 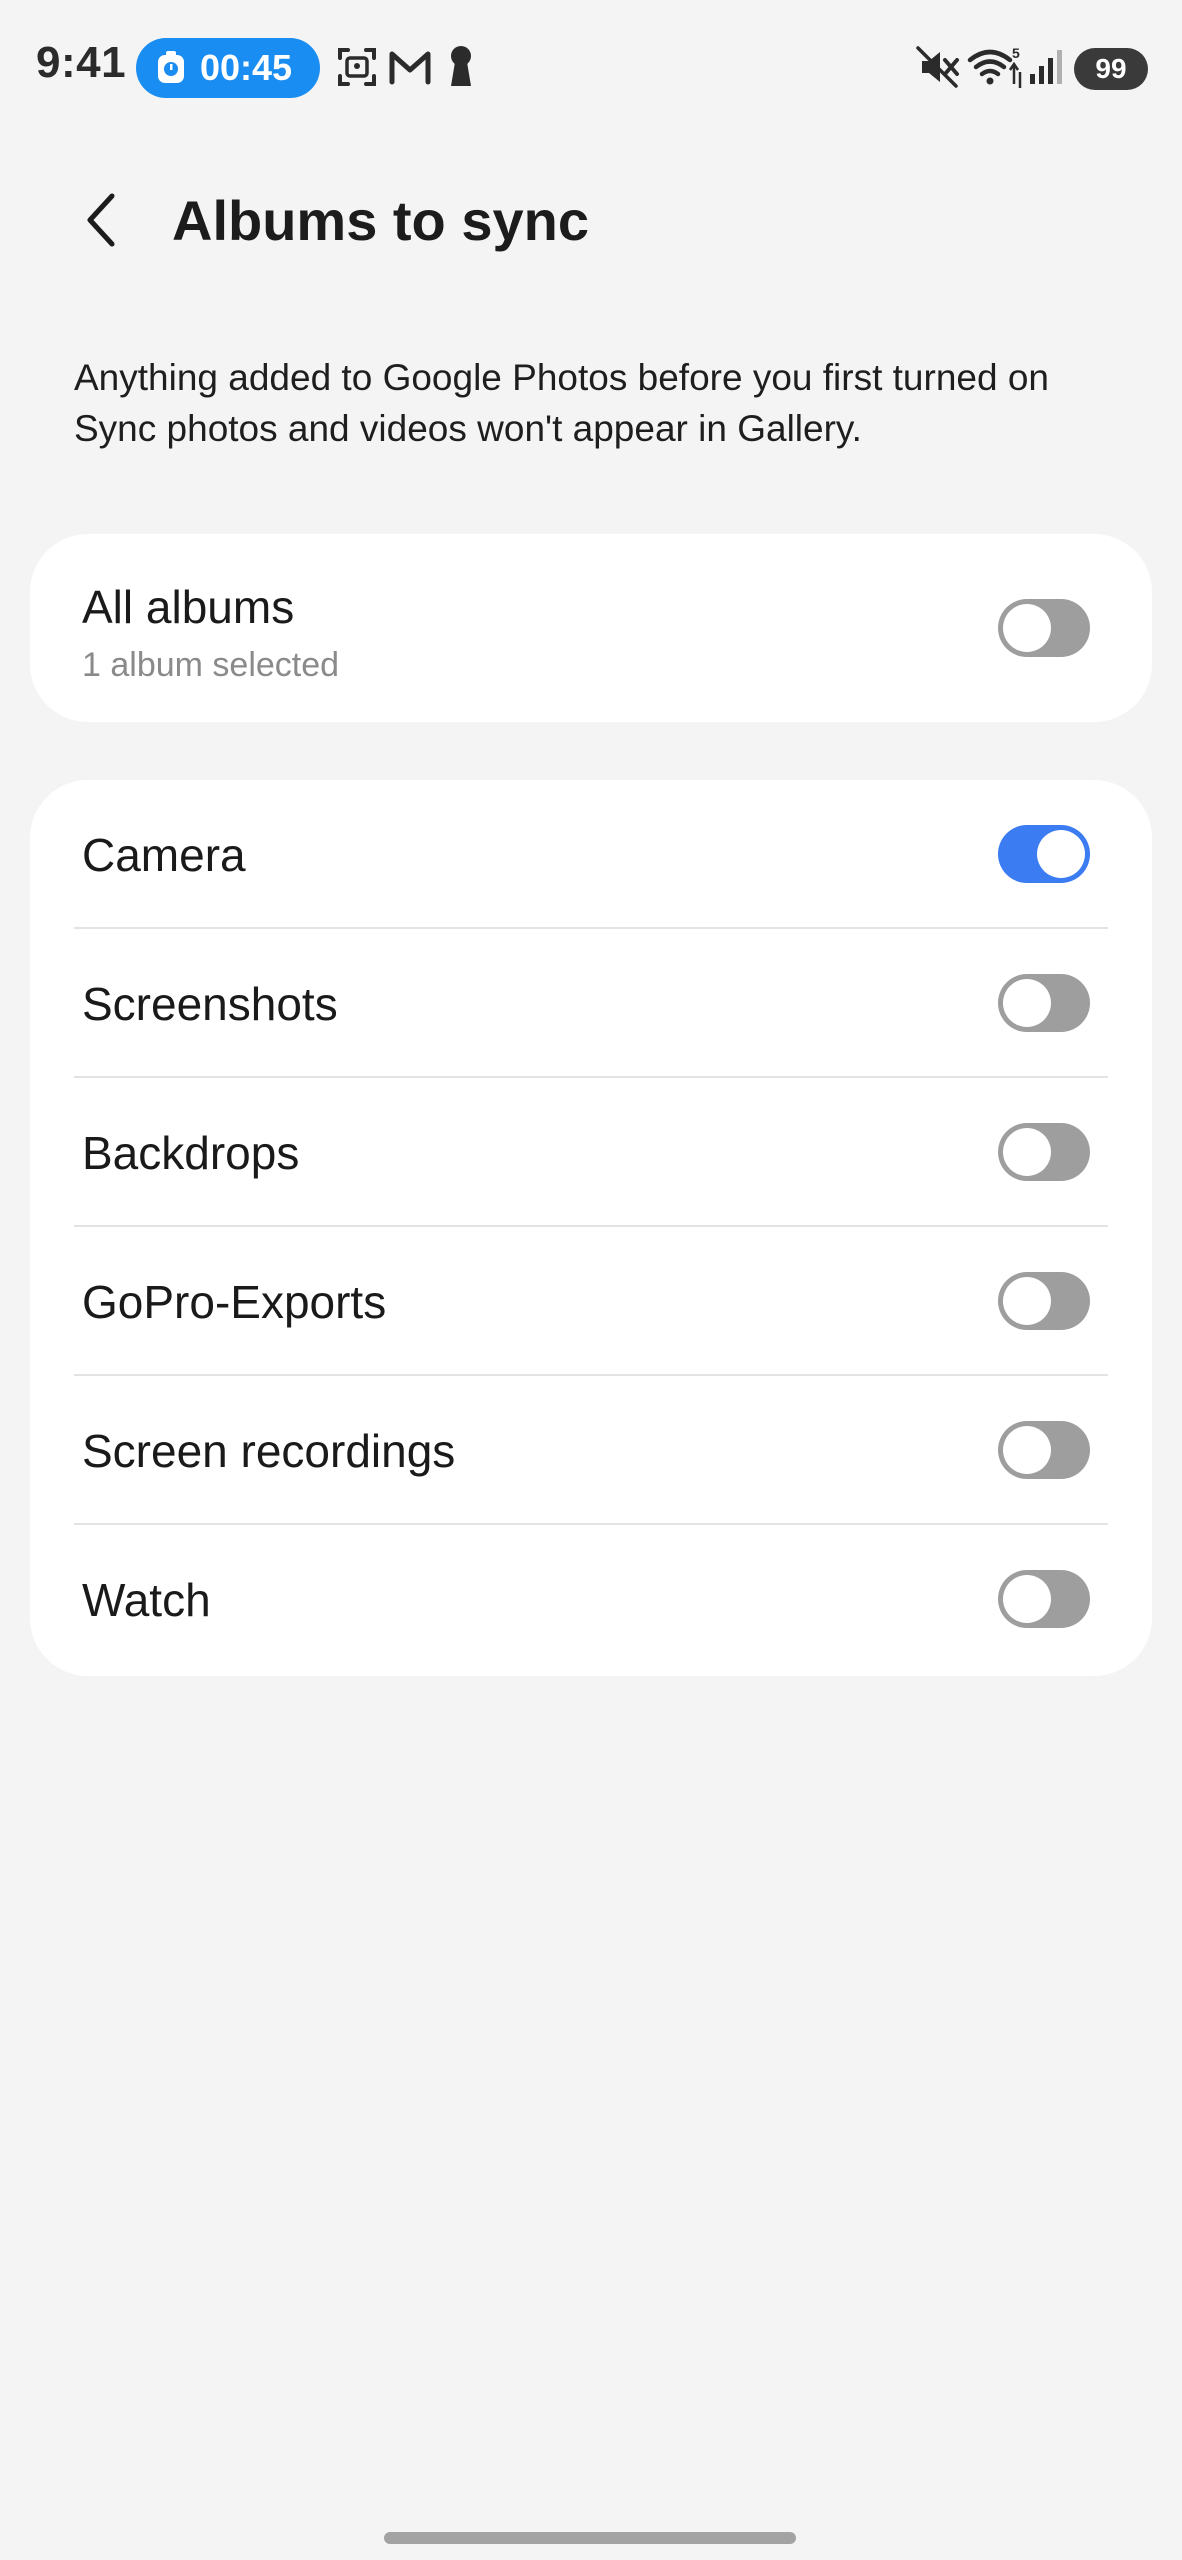 I want to click on album-toggle-watch, so click(x=1044, y=1599).